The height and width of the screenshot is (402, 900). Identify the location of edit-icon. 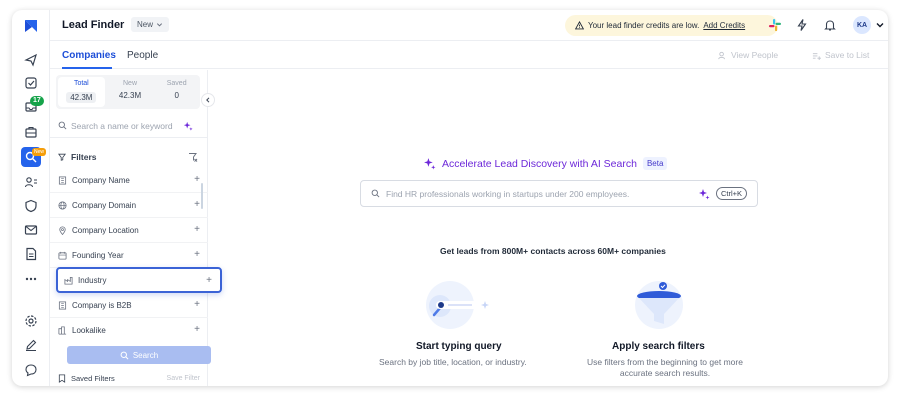
(31, 345).